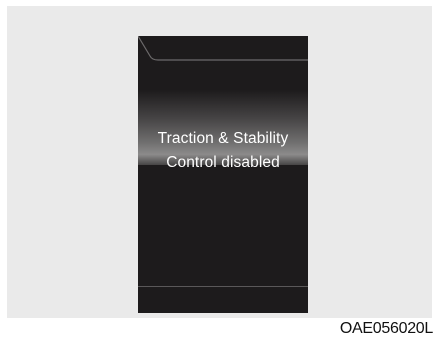  I want to click on warning-message-line-1: Traction & Stability, so click(223, 138).